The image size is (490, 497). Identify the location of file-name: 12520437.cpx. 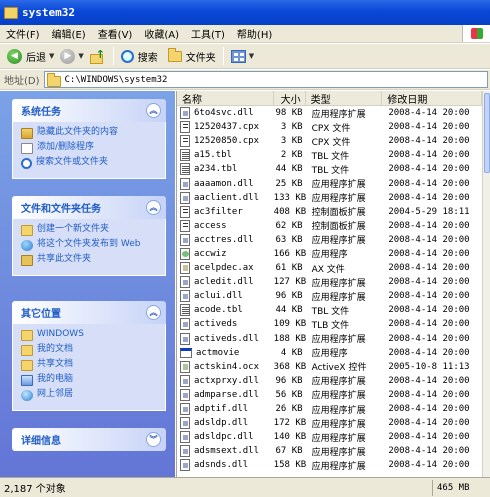
(225, 127).